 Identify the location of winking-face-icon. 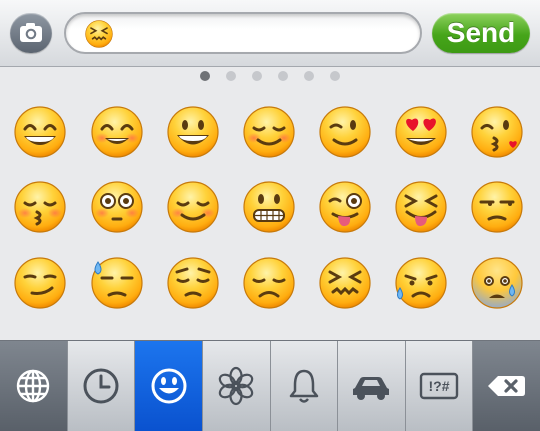
(345, 132).